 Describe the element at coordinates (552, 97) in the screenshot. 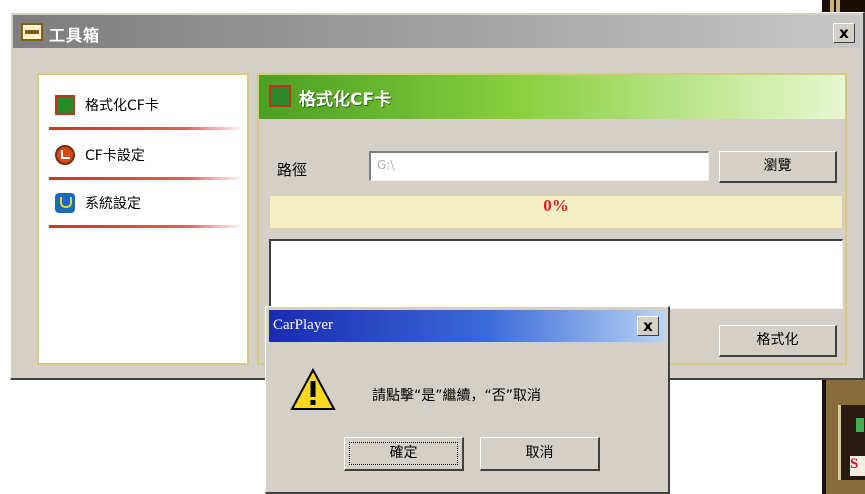

I see `panel-header: 格式化CF卡` at that location.